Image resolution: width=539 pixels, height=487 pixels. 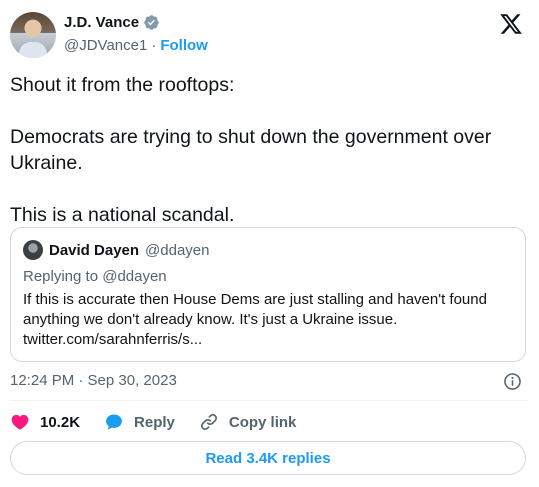 What do you see at coordinates (151, 22) in the screenshot?
I see `verified-badge-icon` at bounding box center [151, 22].